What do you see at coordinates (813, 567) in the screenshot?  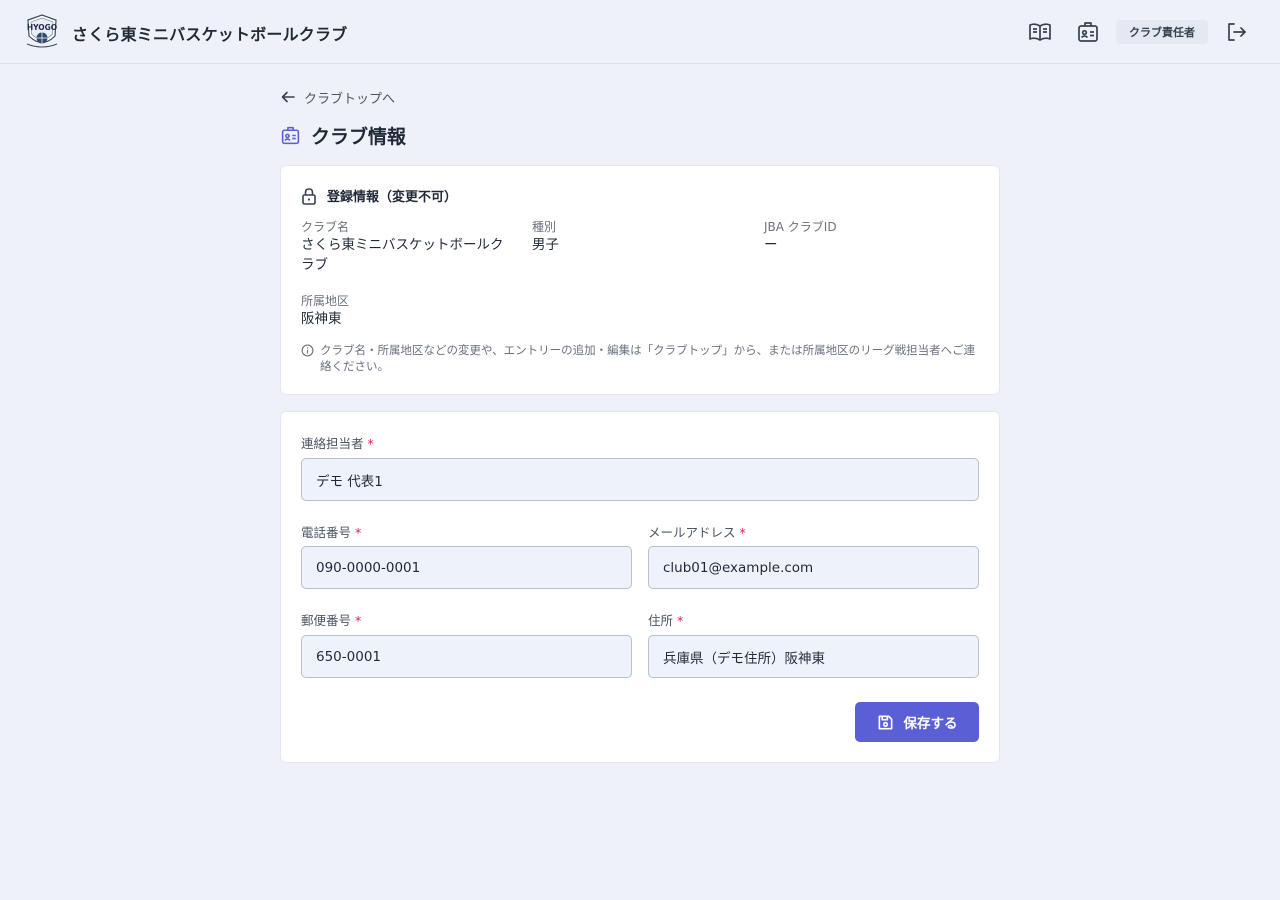 I see `email-input` at bounding box center [813, 567].